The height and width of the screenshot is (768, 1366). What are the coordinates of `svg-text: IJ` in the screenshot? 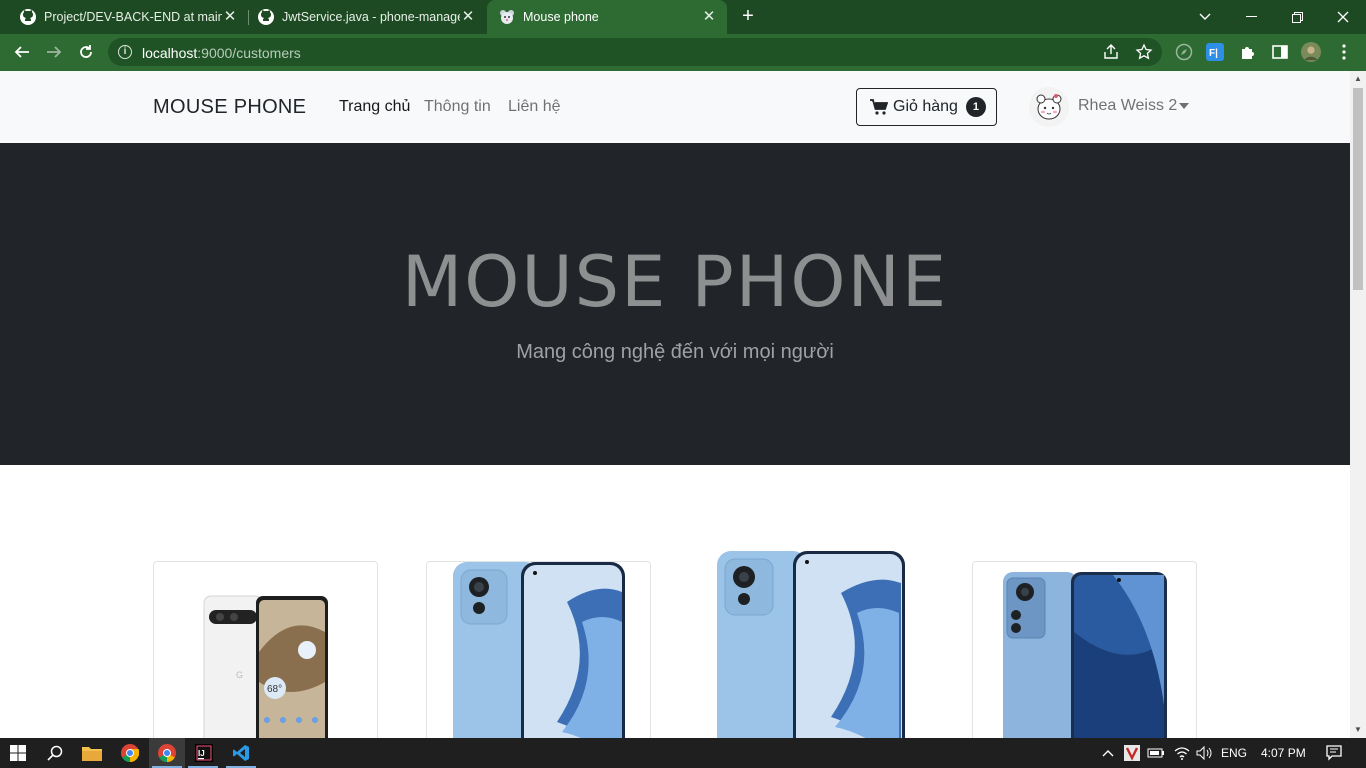 It's located at (201, 753).